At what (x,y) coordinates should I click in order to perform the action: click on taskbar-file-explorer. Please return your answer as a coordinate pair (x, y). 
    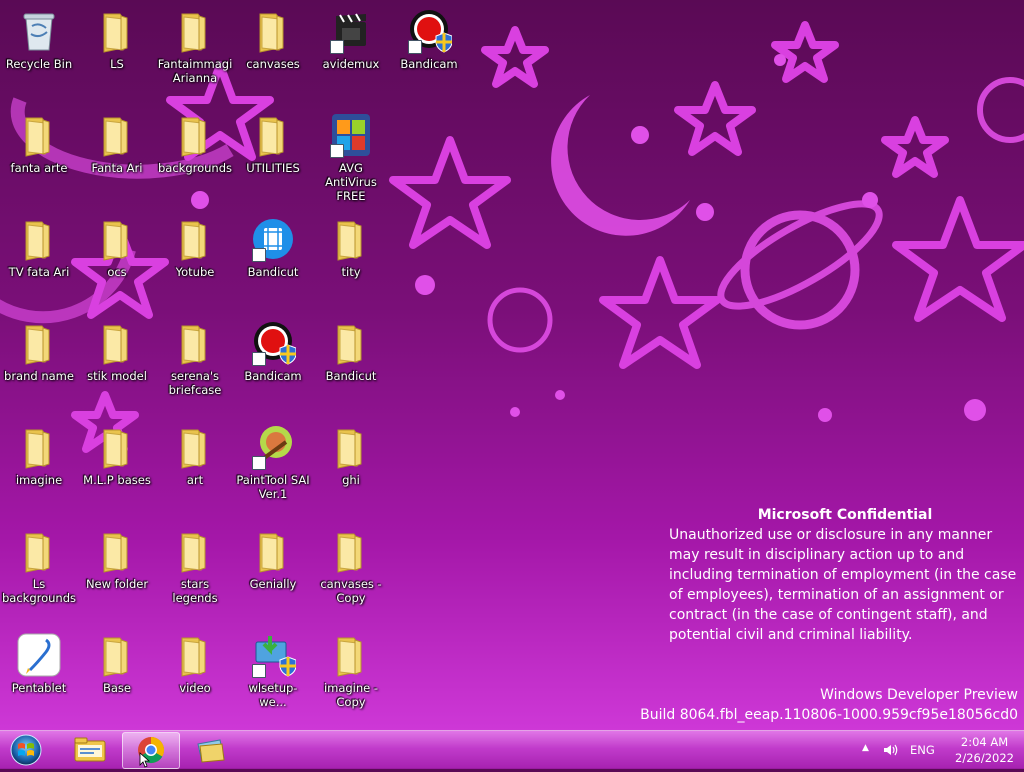
    Looking at the image, I should click on (90, 749).